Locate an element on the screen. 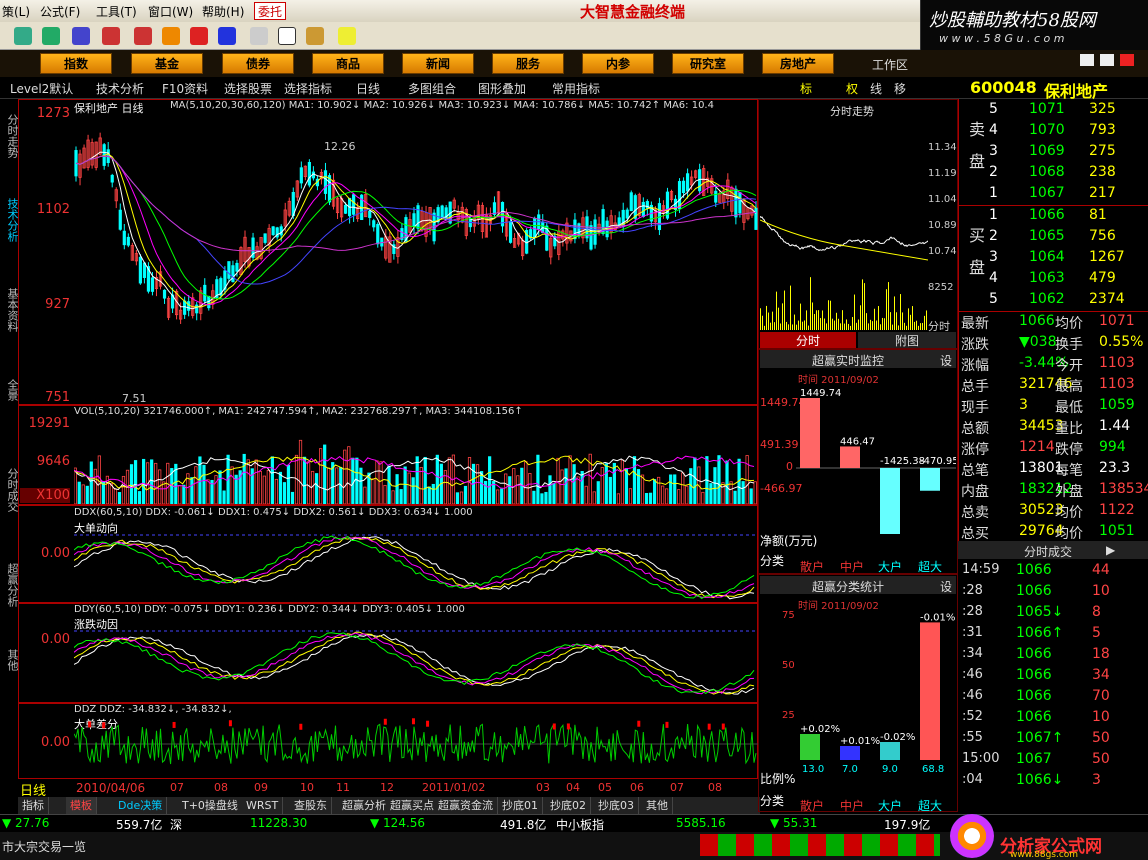 The image size is (1148, 860). overlay-chart: 图形叠加 is located at coordinates (502, 88).